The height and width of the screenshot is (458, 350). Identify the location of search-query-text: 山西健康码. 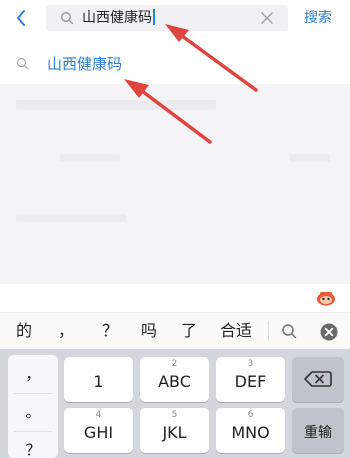
(118, 18).